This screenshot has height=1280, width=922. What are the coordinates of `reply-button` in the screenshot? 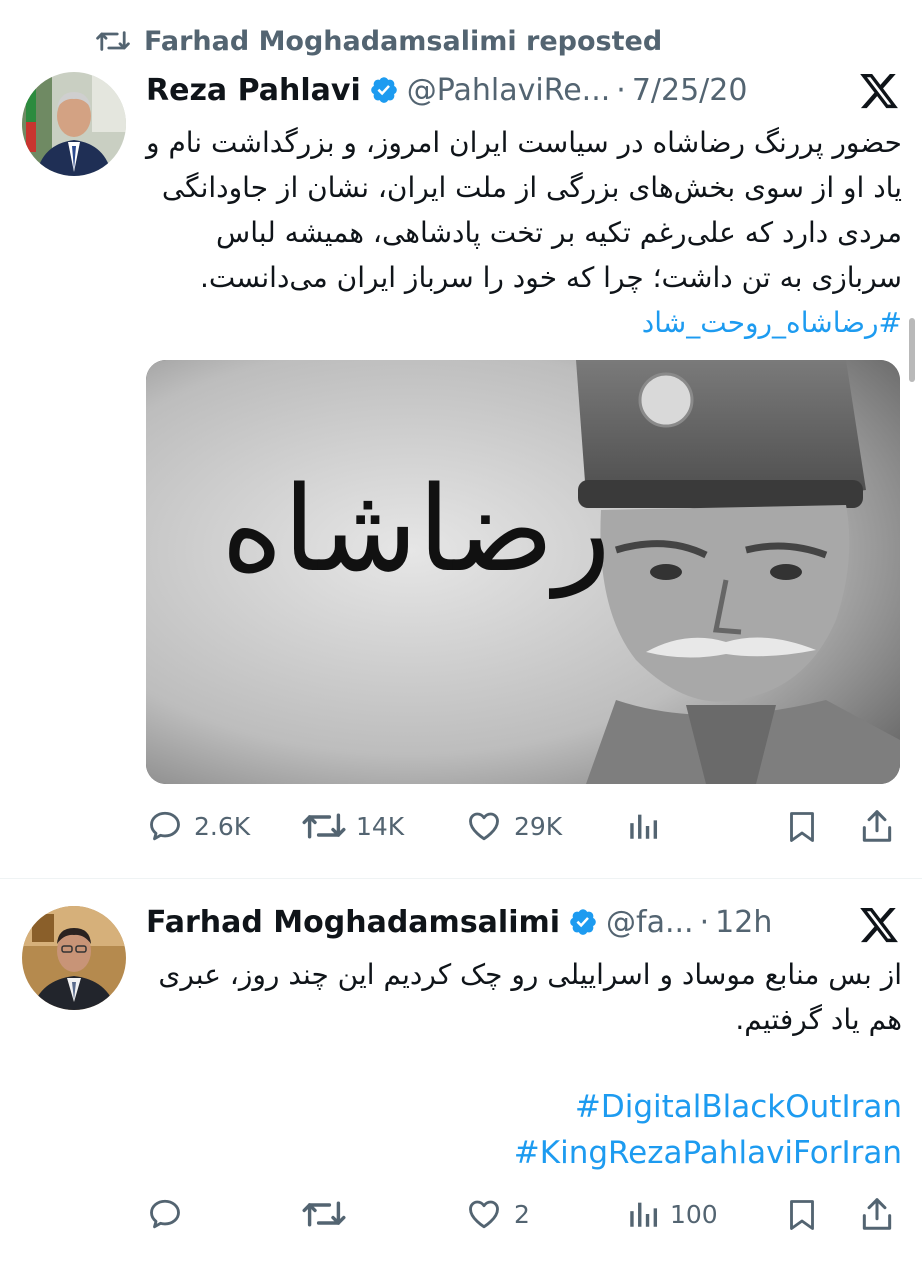 It's located at (170, 1214).